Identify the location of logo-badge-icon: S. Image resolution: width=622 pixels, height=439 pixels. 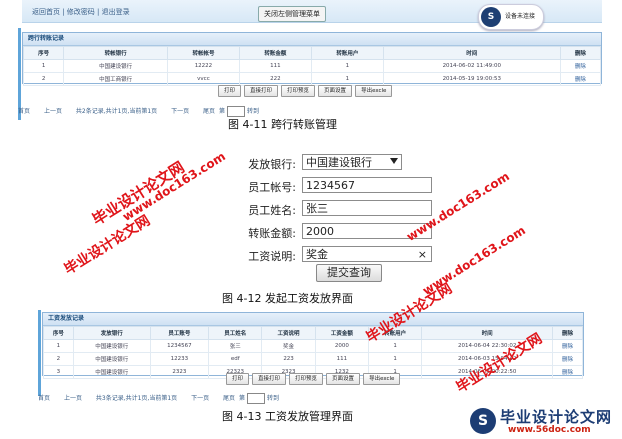
(483, 421).